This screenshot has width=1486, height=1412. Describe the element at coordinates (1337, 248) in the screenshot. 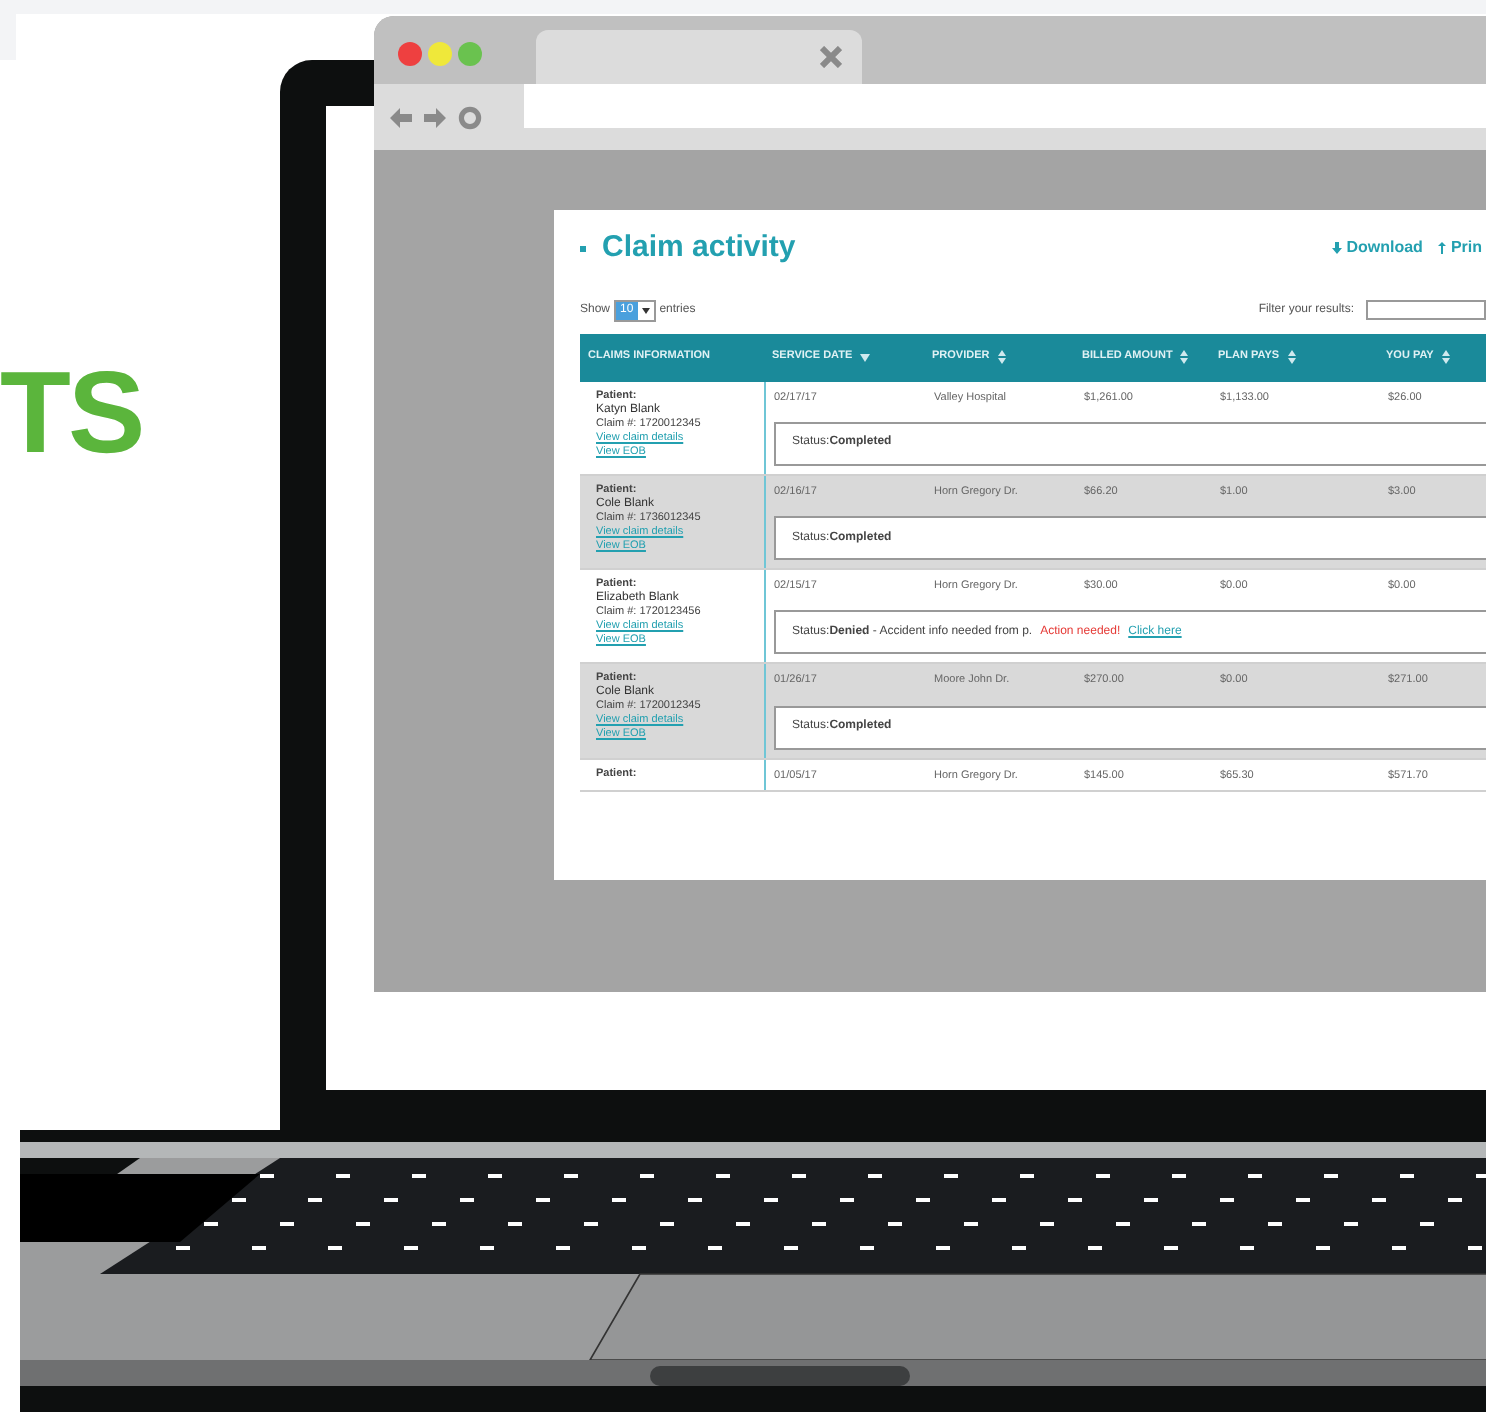

I see `download-icon` at that location.